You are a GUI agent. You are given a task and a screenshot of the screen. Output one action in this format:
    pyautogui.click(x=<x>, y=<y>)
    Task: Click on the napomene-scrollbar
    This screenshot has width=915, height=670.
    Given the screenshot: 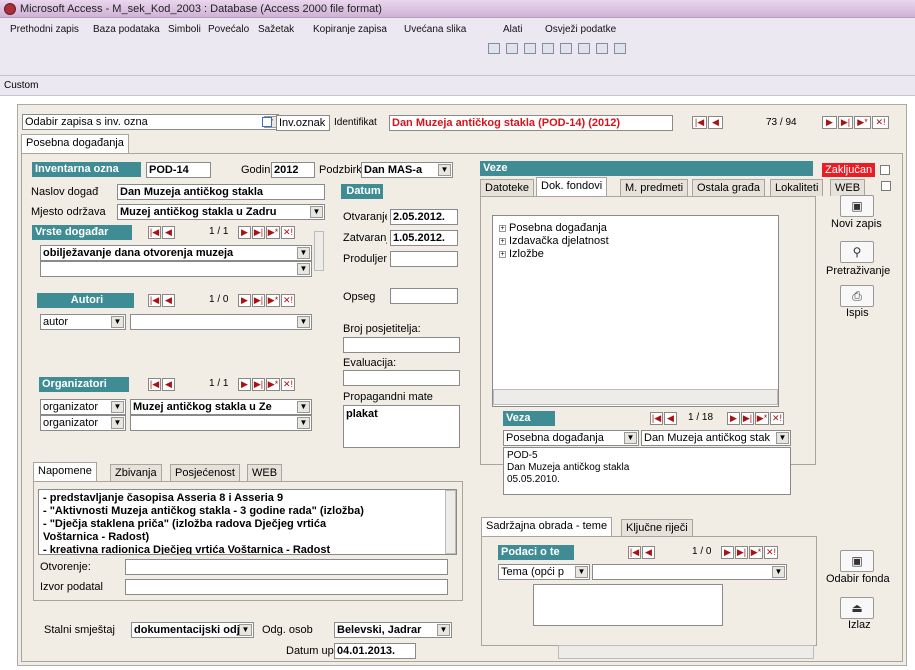 What is the action you would take?
    pyautogui.click(x=450, y=522)
    